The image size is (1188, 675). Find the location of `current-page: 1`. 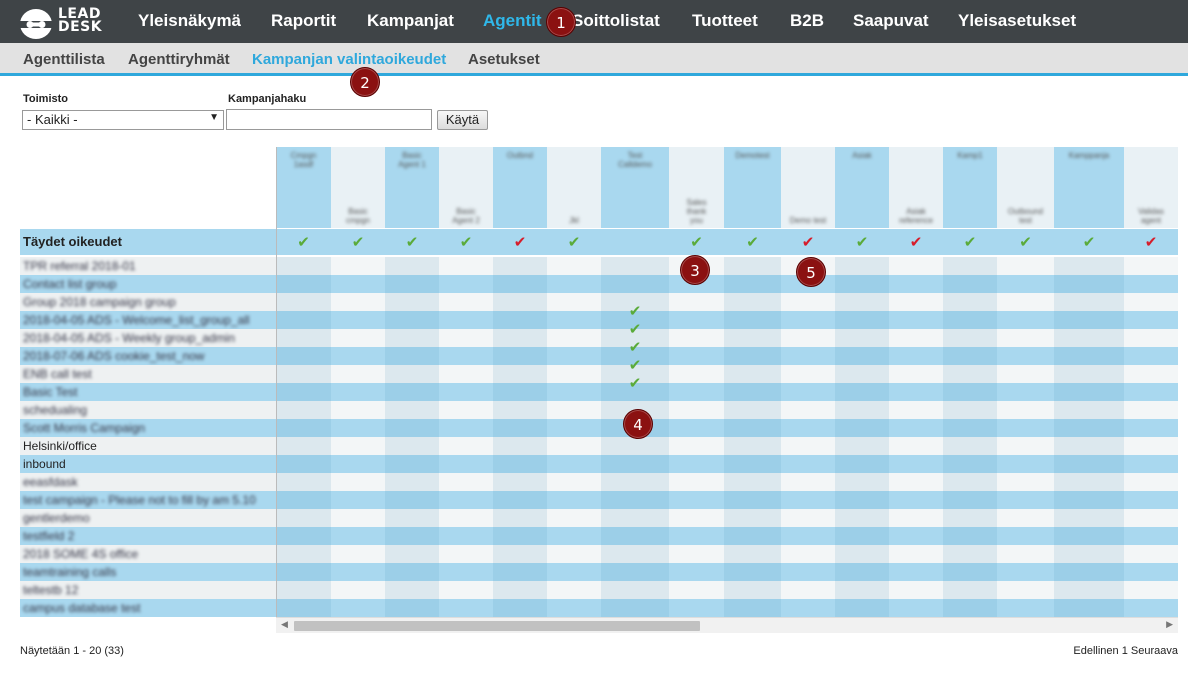

current-page: 1 is located at coordinates (1125, 651).